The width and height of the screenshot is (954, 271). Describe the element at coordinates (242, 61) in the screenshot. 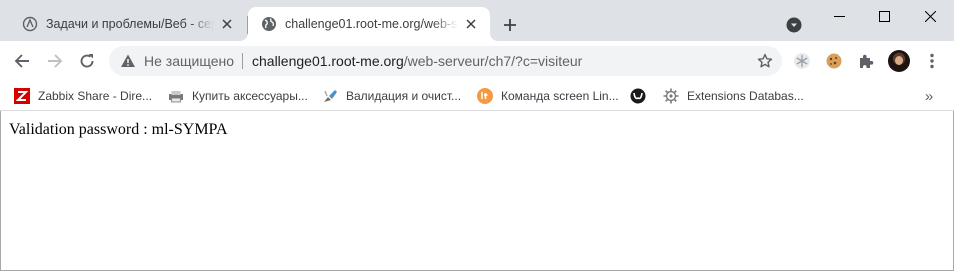

I see `omnibox-divider` at that location.